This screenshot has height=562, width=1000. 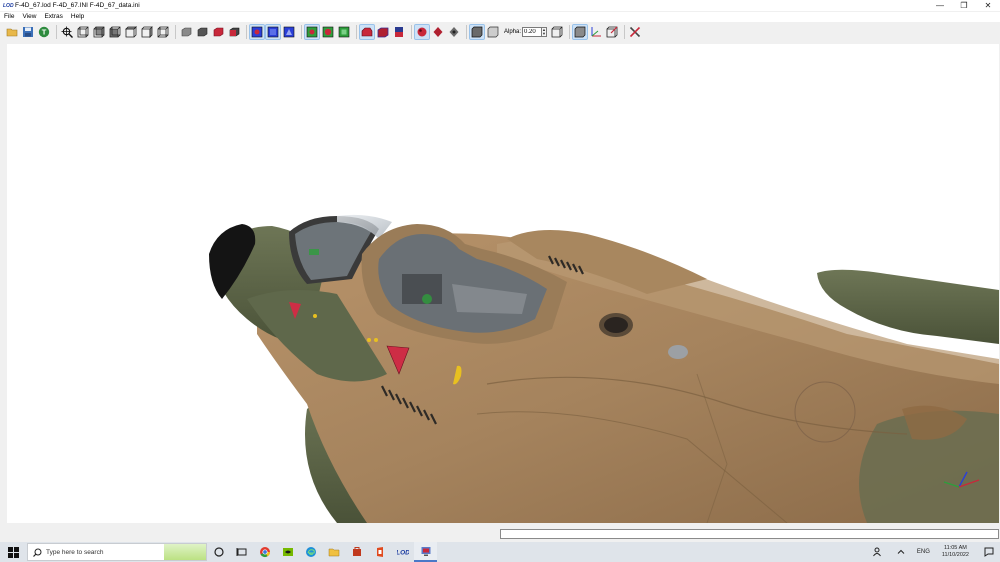 I want to click on axes-icon, so click(x=596, y=32).